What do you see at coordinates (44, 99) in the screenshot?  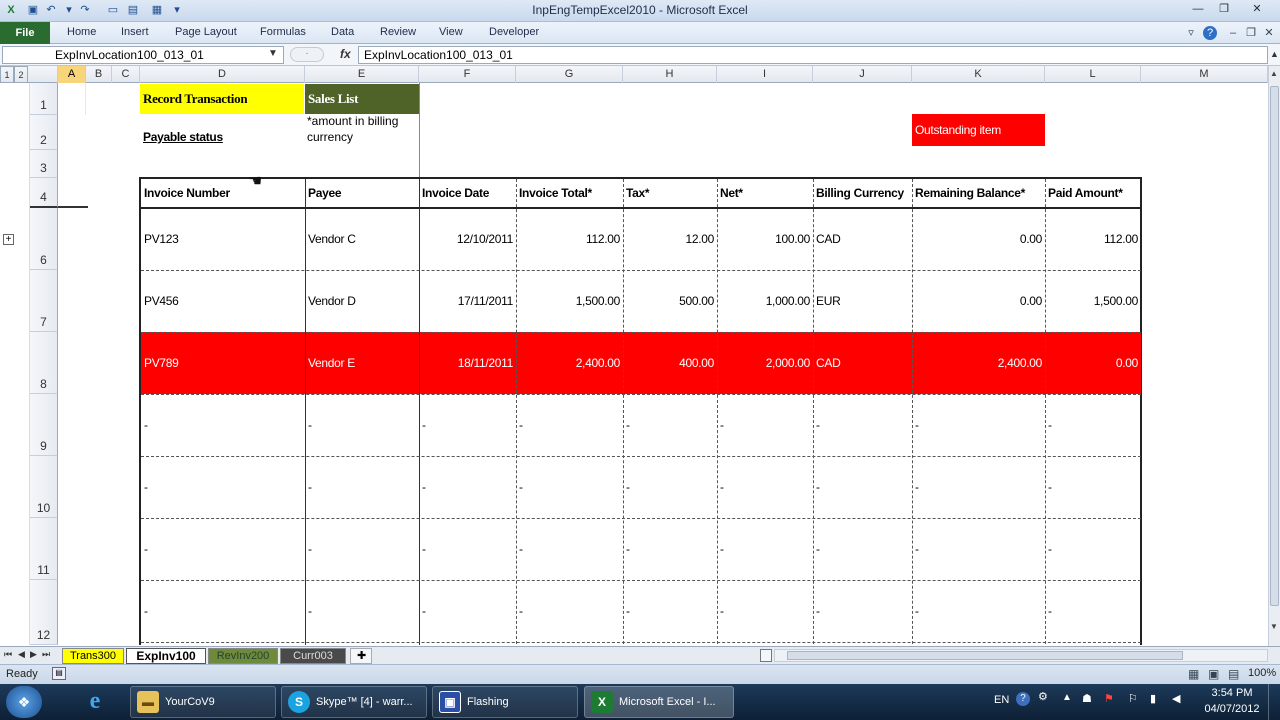 I see `row-header-1: 1` at bounding box center [44, 99].